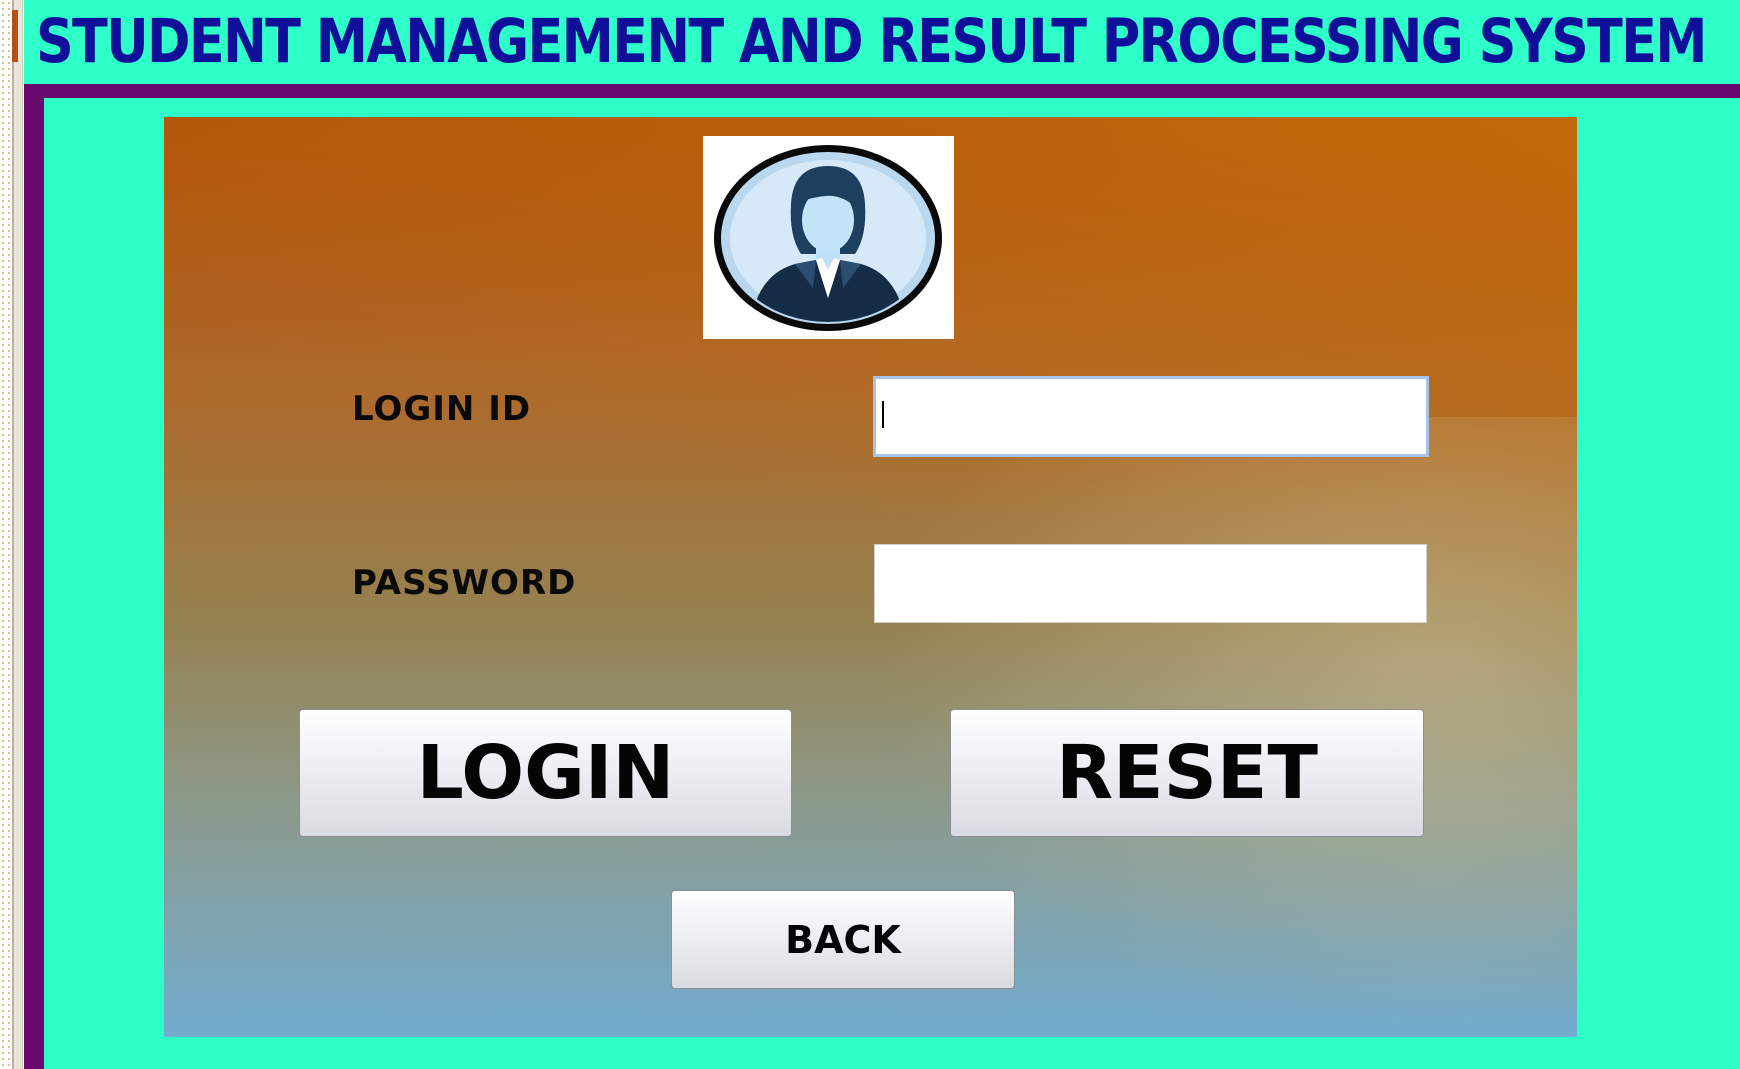  Describe the element at coordinates (545, 773) in the screenshot. I see `login-button: LOGIN` at that location.